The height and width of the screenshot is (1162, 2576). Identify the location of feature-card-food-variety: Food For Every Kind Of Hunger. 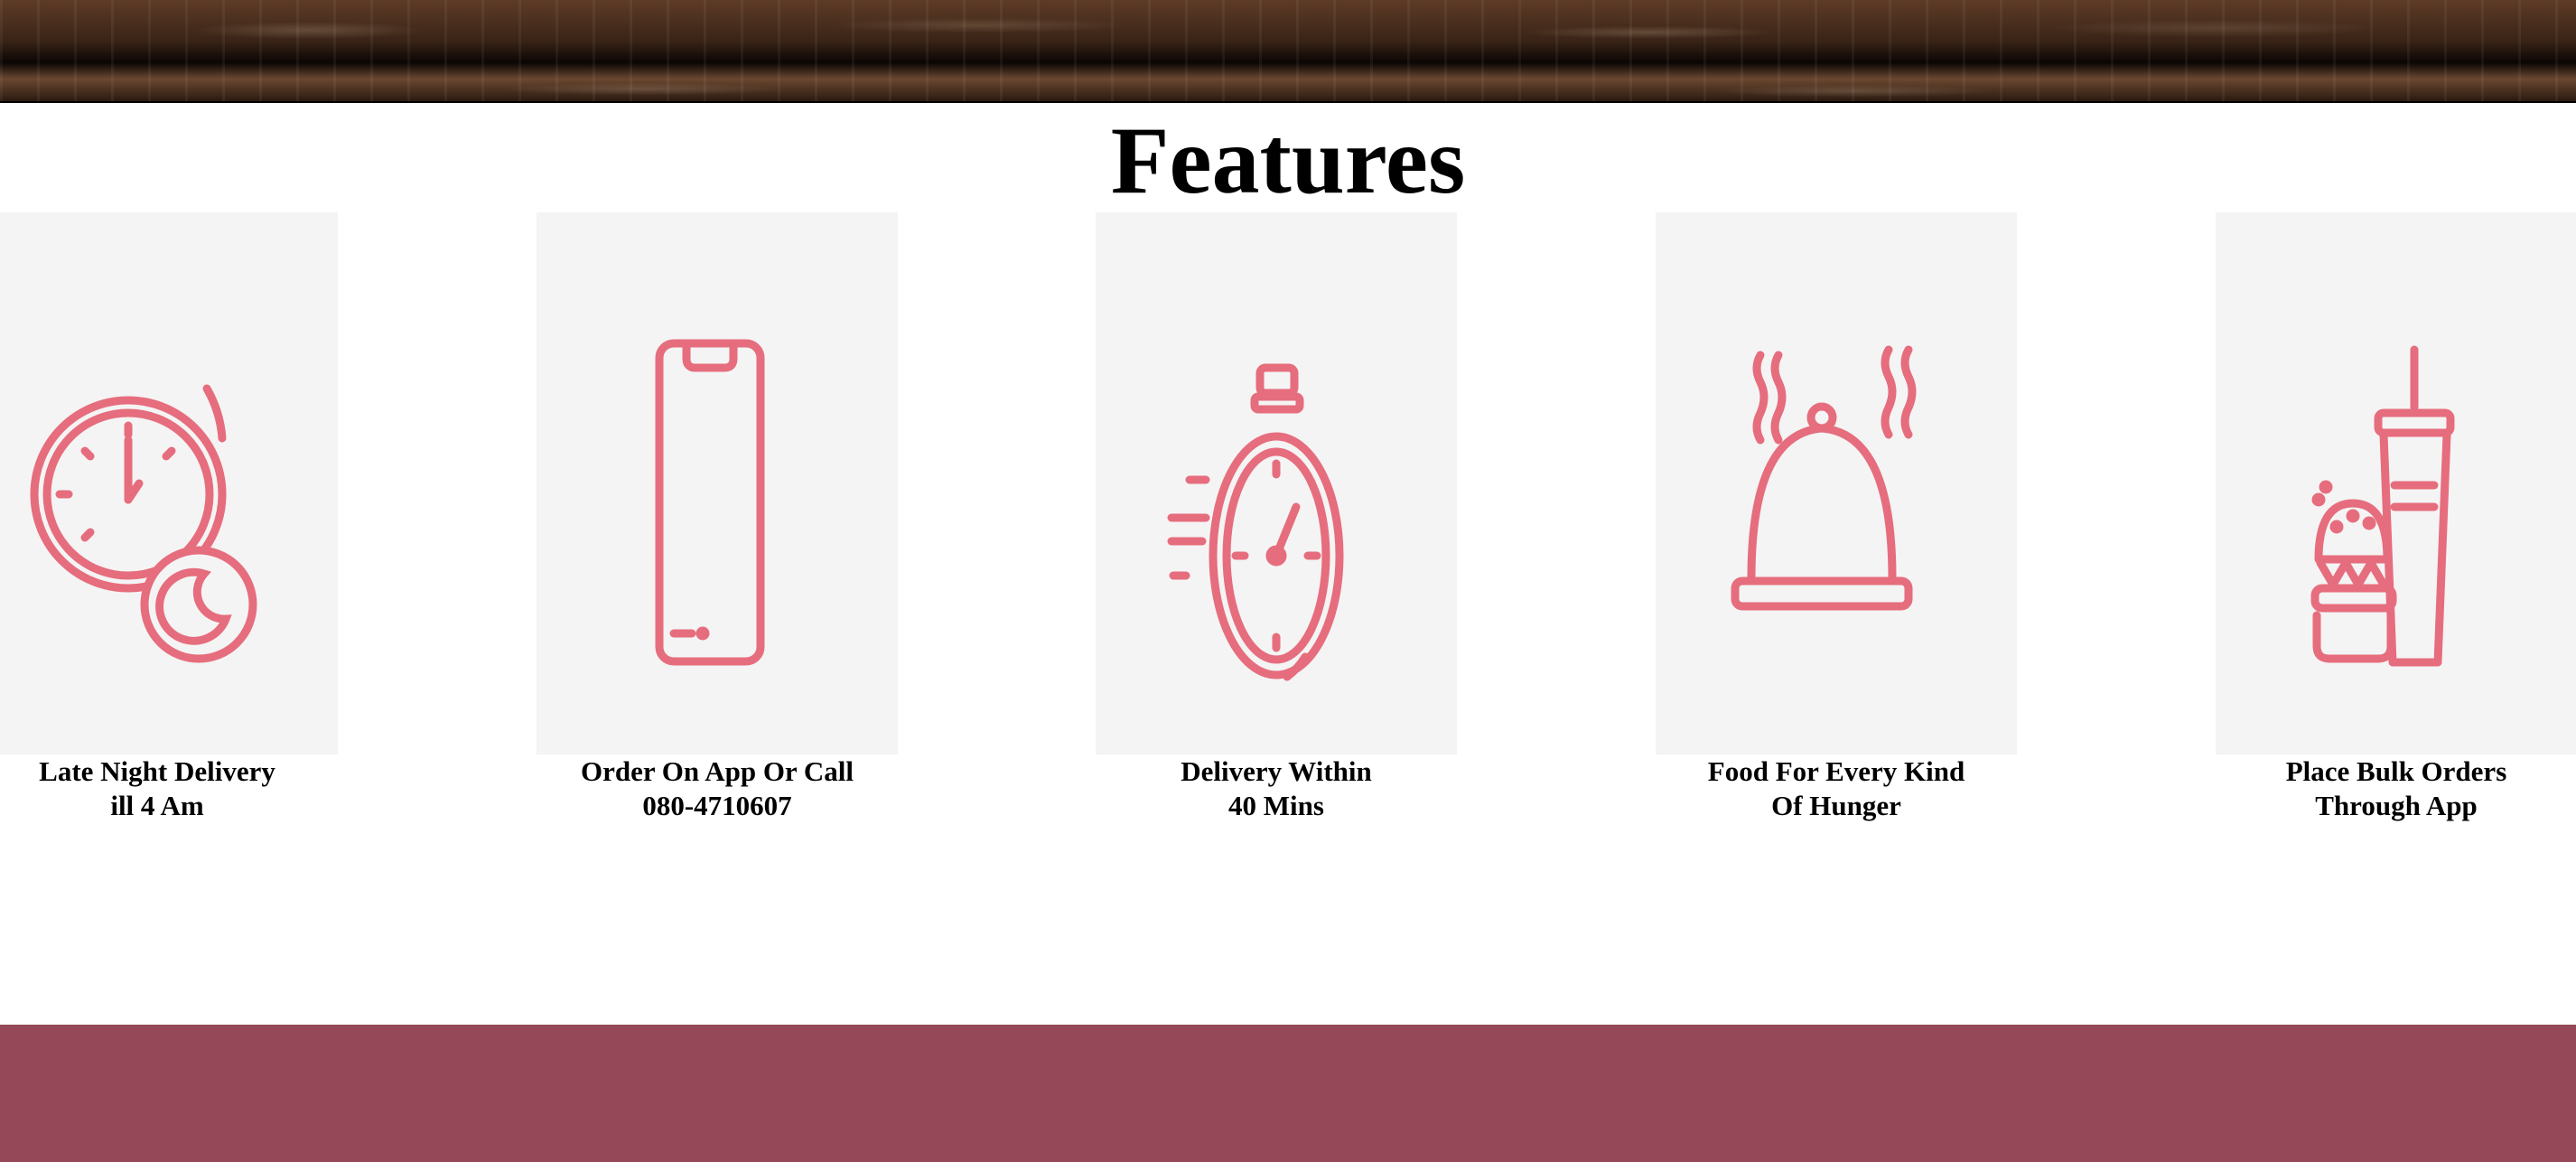
(1837, 517).